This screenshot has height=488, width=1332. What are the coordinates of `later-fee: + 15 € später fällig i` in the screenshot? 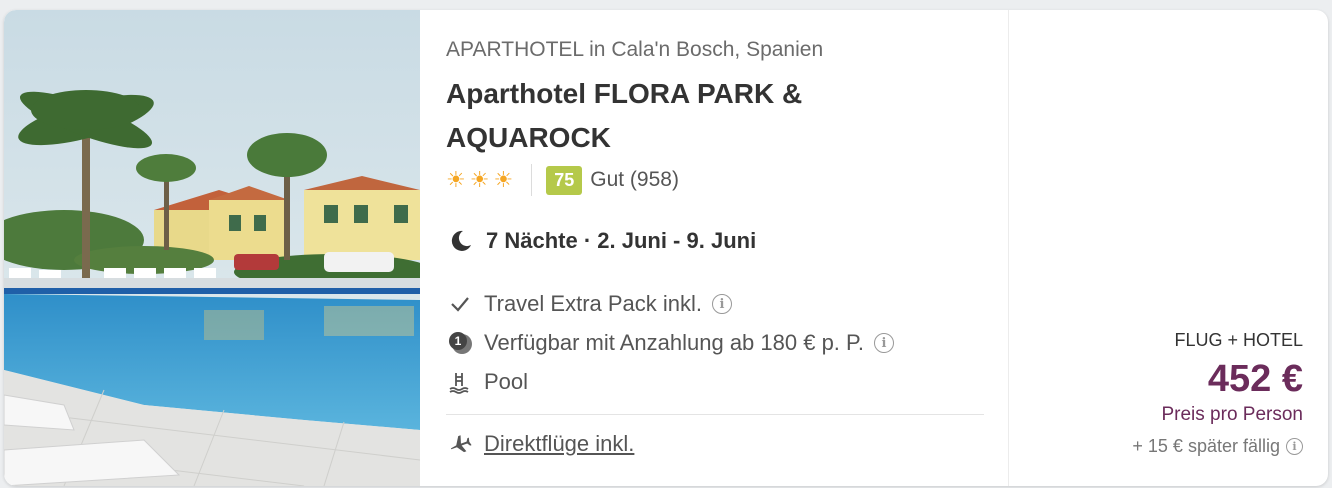 It's located at (1217, 446).